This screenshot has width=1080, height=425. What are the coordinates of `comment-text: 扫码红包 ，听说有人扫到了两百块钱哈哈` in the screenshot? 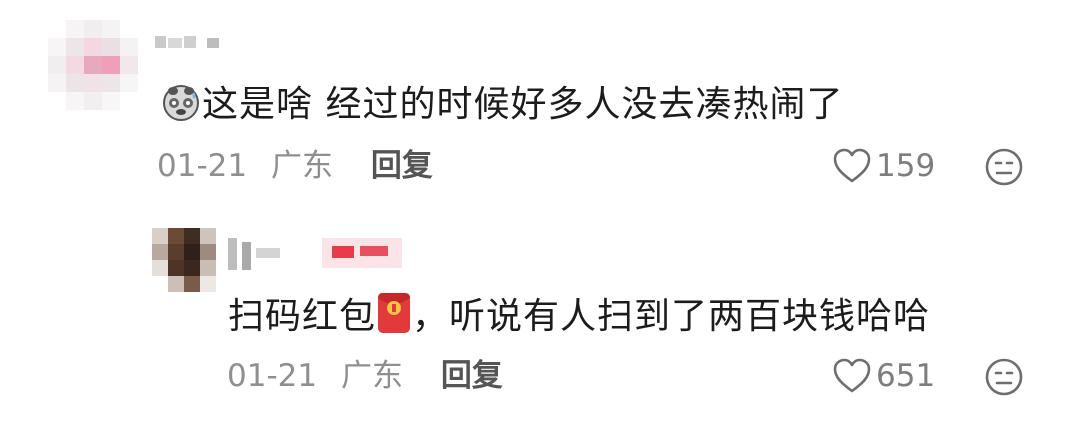 It's located at (579, 318).